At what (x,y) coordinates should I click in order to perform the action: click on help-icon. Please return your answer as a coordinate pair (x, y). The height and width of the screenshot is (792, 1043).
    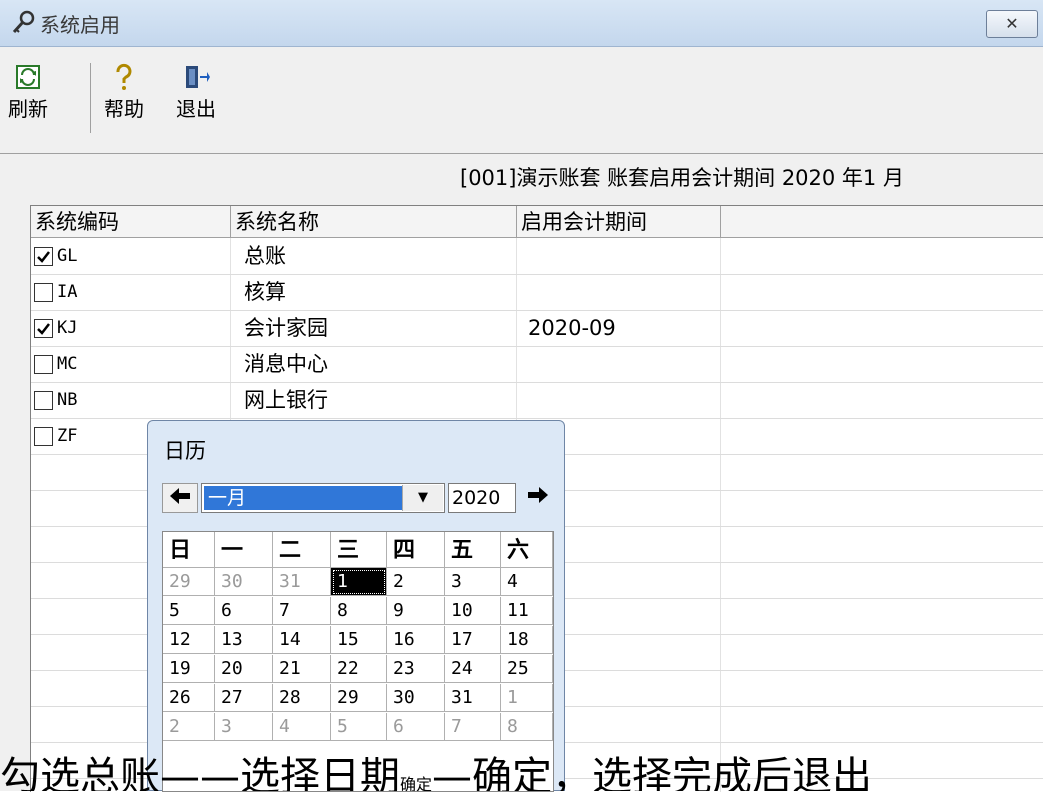
    Looking at the image, I should click on (124, 77).